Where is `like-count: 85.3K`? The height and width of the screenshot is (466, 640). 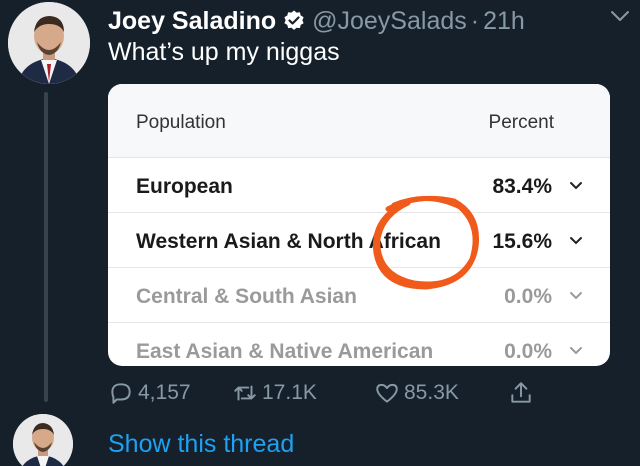
like-count: 85.3K is located at coordinates (431, 392).